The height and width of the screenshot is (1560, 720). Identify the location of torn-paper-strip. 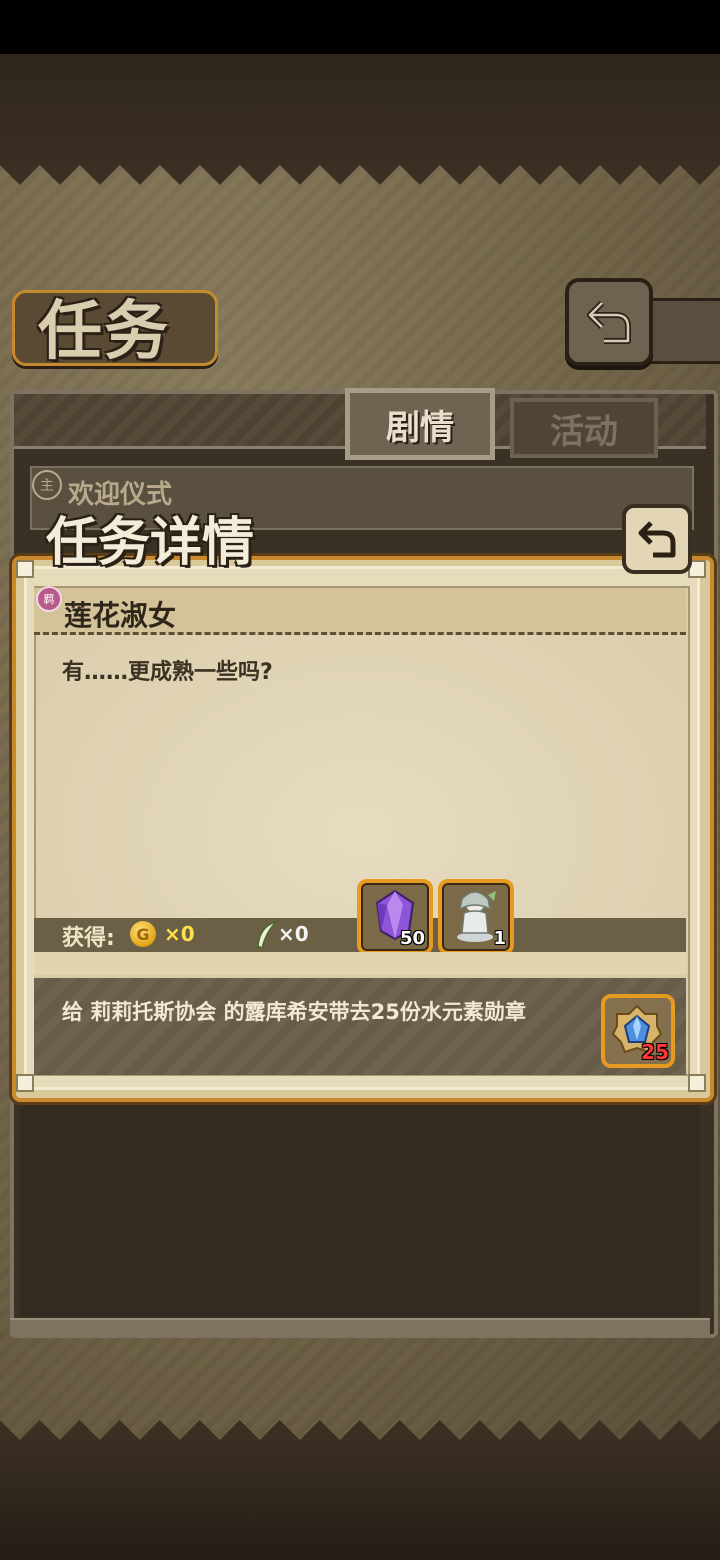
(360, 964).